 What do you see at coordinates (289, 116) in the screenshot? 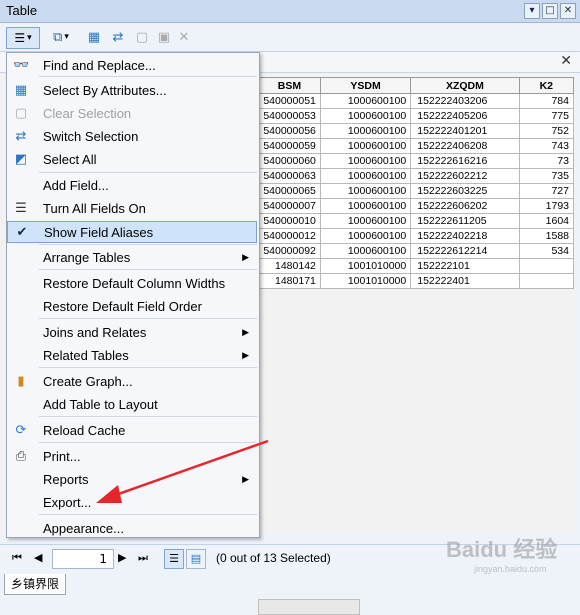
I see `table-cell: 540000053` at bounding box center [289, 116].